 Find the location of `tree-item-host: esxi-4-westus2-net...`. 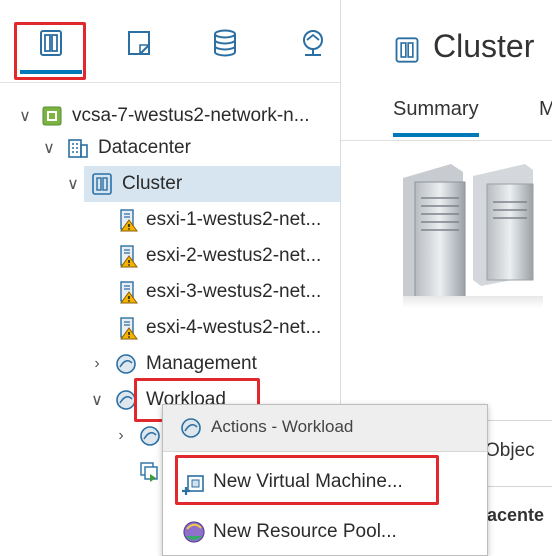

tree-item-host: esxi-4-westus2-net... is located at coordinates (170, 328).